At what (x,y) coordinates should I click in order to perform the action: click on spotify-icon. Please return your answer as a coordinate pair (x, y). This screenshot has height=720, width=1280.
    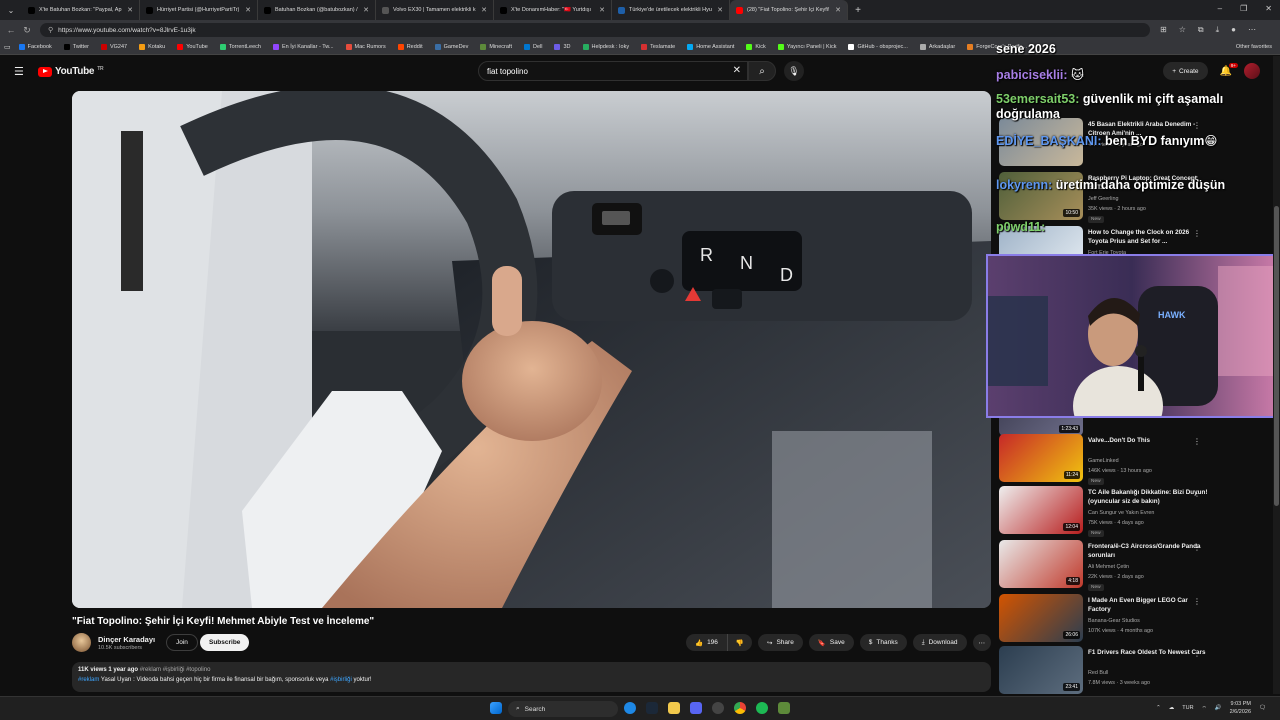
    Looking at the image, I should click on (762, 708).